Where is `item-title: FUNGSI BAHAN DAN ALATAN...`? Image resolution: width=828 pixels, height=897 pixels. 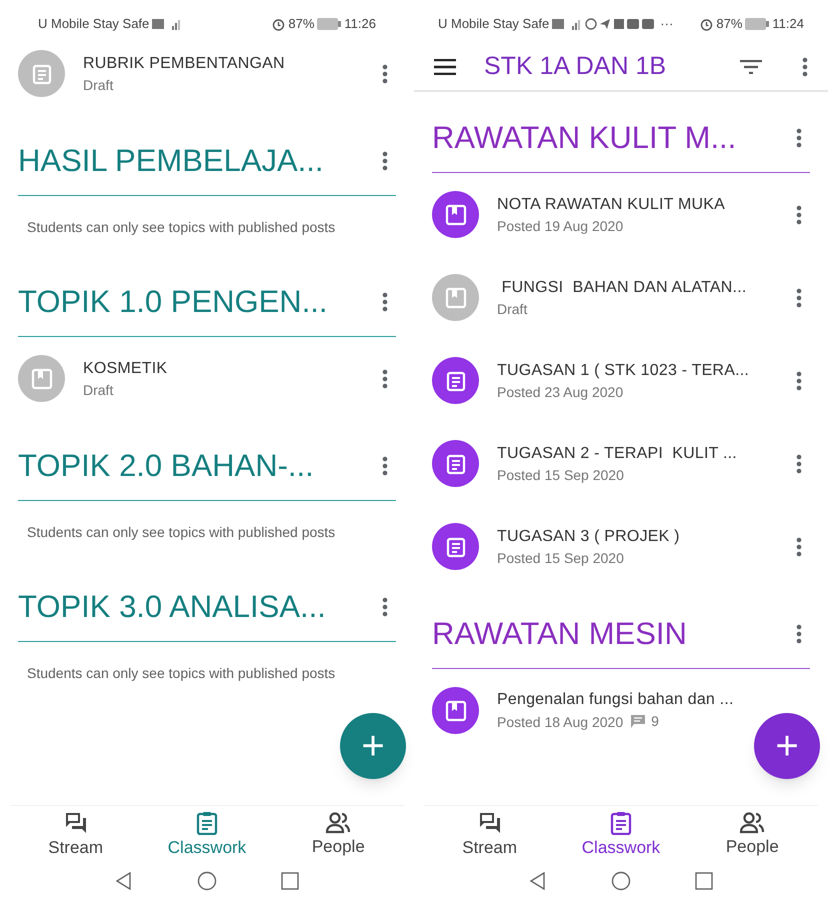 item-title: FUNGSI BAHAN DAN ALATAN... is located at coordinates (637, 287).